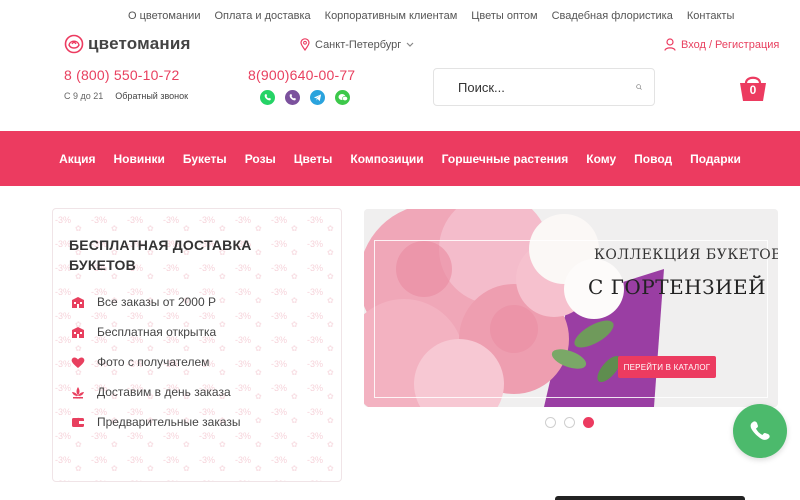 The height and width of the screenshot is (500, 800). What do you see at coordinates (164, 16) in the screenshot?
I see `topnav-item-about: О цветомании` at bounding box center [164, 16].